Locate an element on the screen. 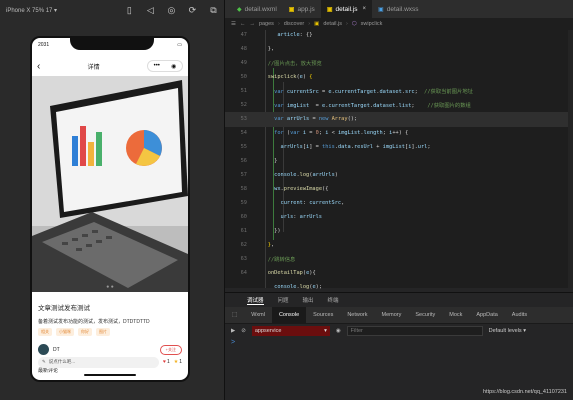 The height and width of the screenshot is (400, 573). pencil-icon: ✎ is located at coordinates (44, 361).